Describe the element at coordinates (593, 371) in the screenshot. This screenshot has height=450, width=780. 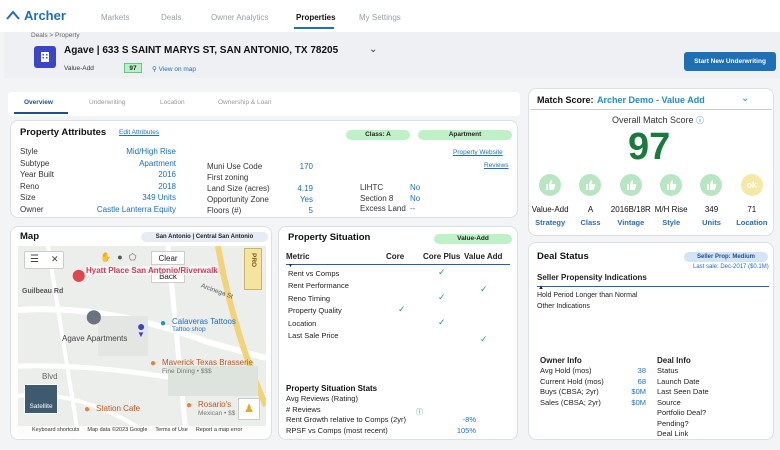
I see `owner-row: Avg Hold (mos) 38` at that location.